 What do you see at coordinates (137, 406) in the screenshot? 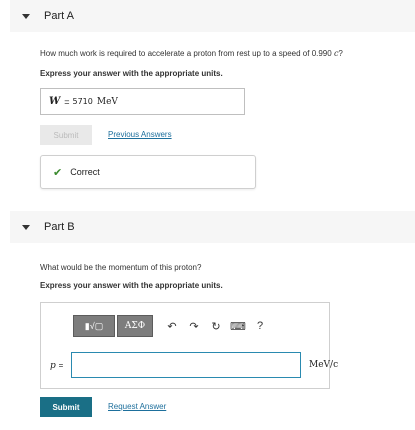
I see `request-answer-link: Request Answer` at bounding box center [137, 406].